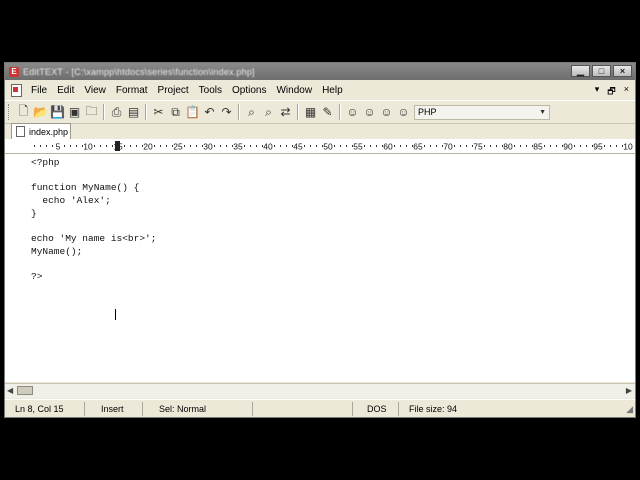 The image size is (640, 480). What do you see at coordinates (352, 112) in the screenshot?
I see `user-icon-1: ☺` at bounding box center [352, 112].